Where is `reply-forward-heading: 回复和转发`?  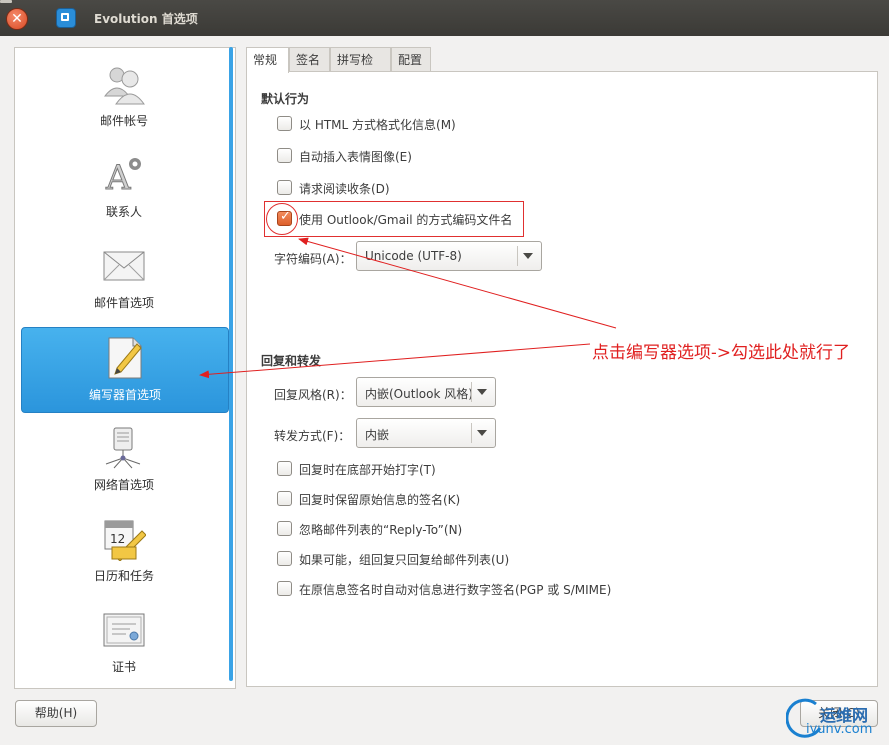 reply-forward-heading: 回复和转发 is located at coordinates (291, 361).